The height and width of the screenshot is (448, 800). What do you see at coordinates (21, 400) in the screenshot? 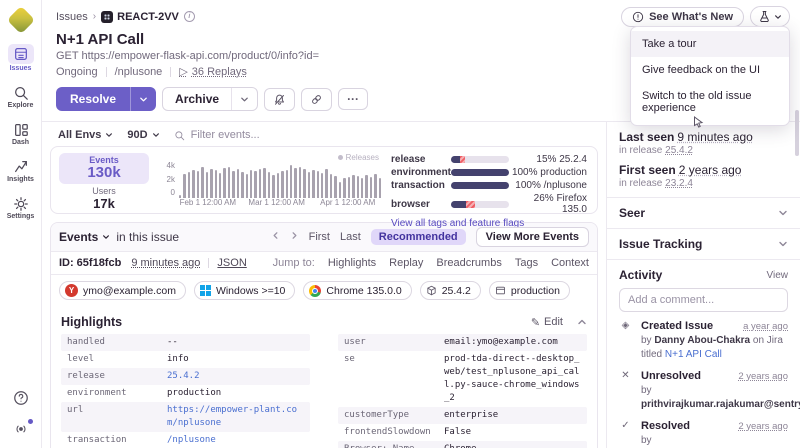
I see `help-button` at bounding box center [21, 400].